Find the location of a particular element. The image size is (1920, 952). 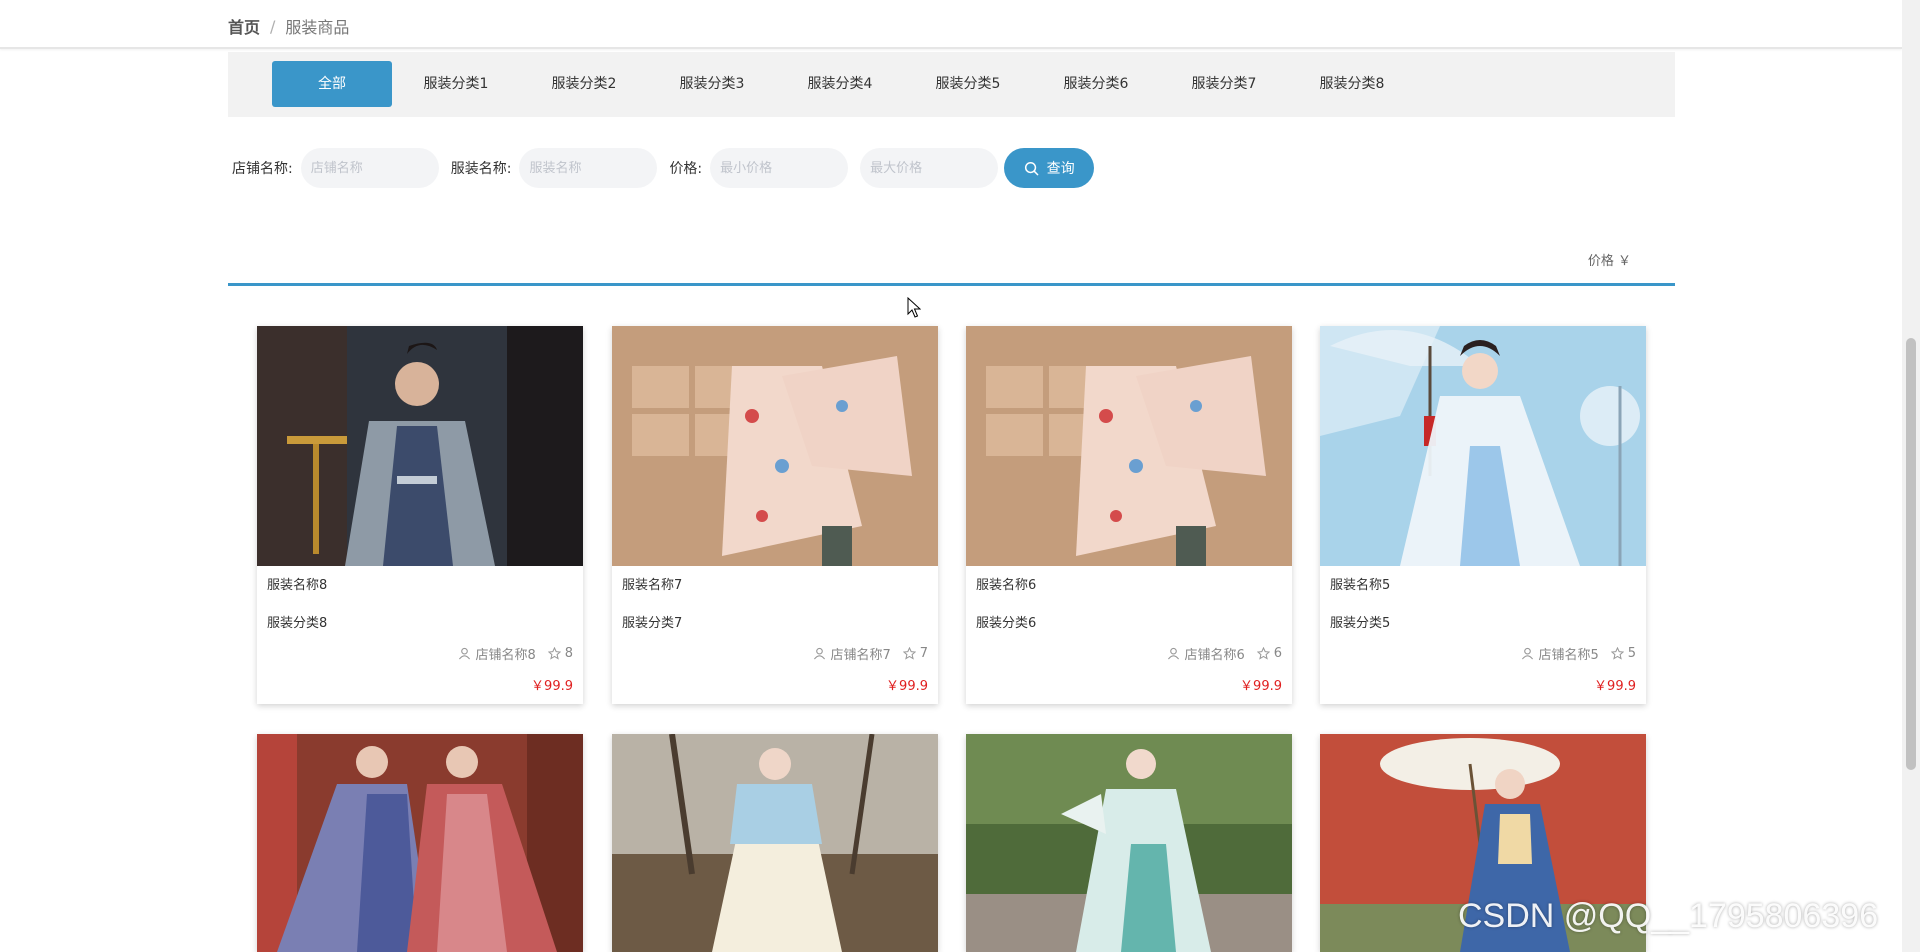

category-tab-3: 服装分类3 is located at coordinates (712, 84).